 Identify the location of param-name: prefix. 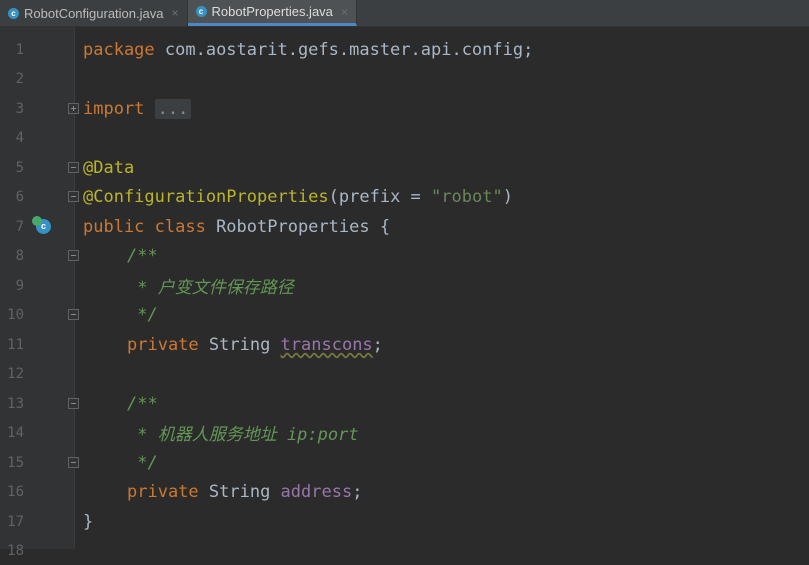
(369, 196).